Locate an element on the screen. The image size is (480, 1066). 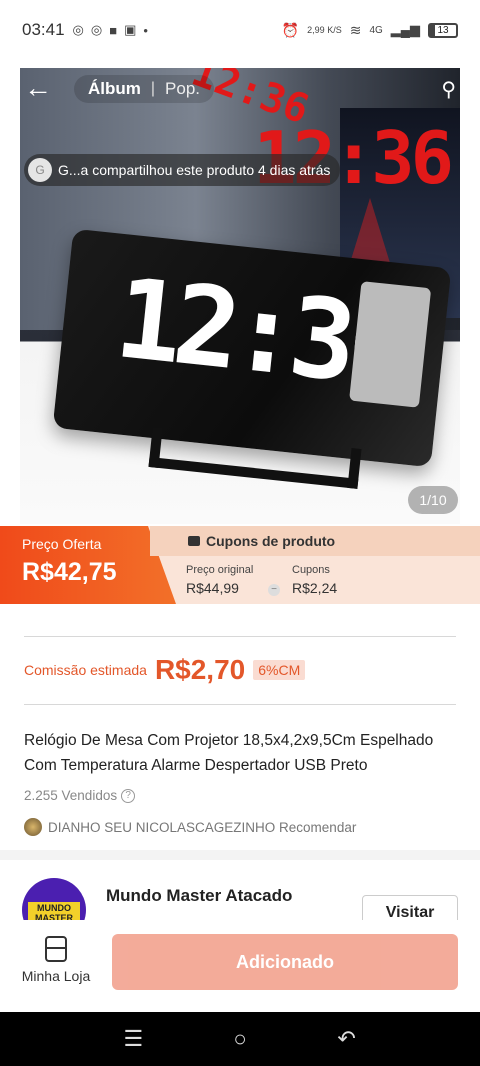
offer-price: R$42,75 is located at coordinates (69, 572).